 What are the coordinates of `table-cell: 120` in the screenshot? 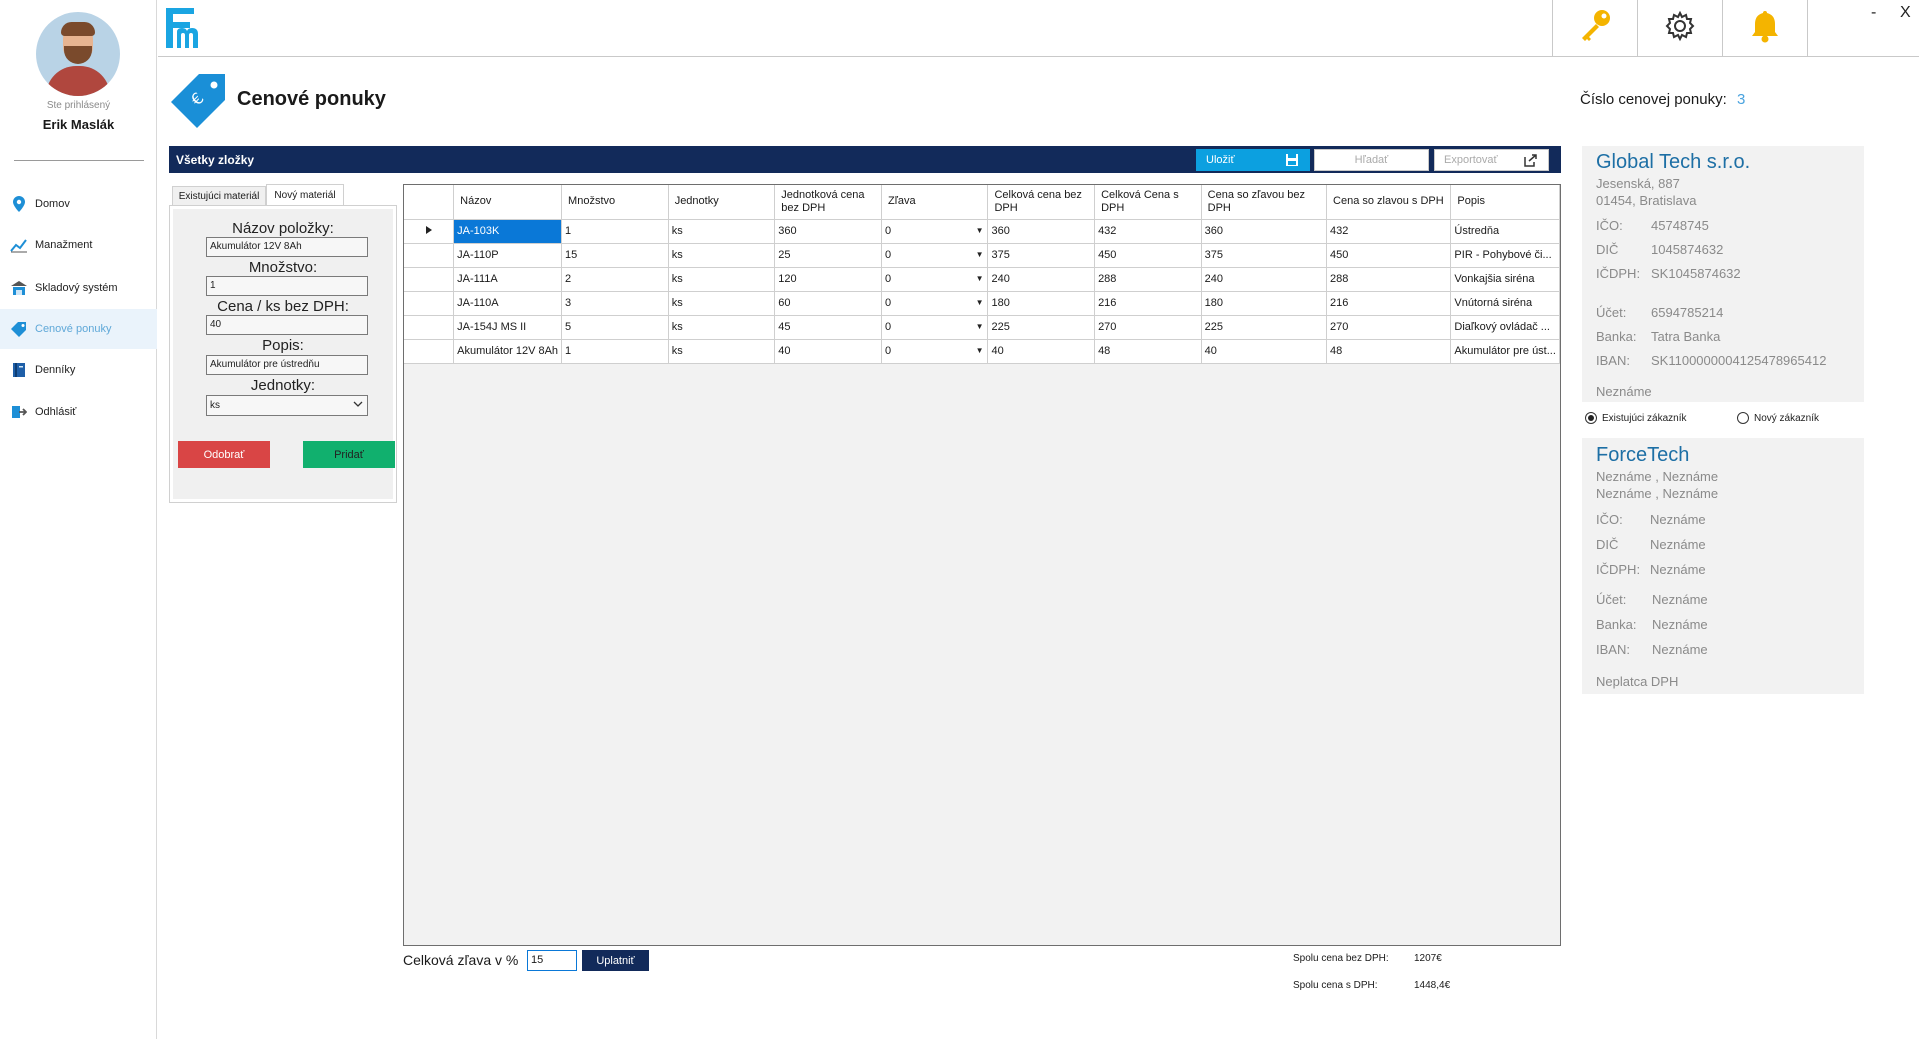 It's located at (828, 279).